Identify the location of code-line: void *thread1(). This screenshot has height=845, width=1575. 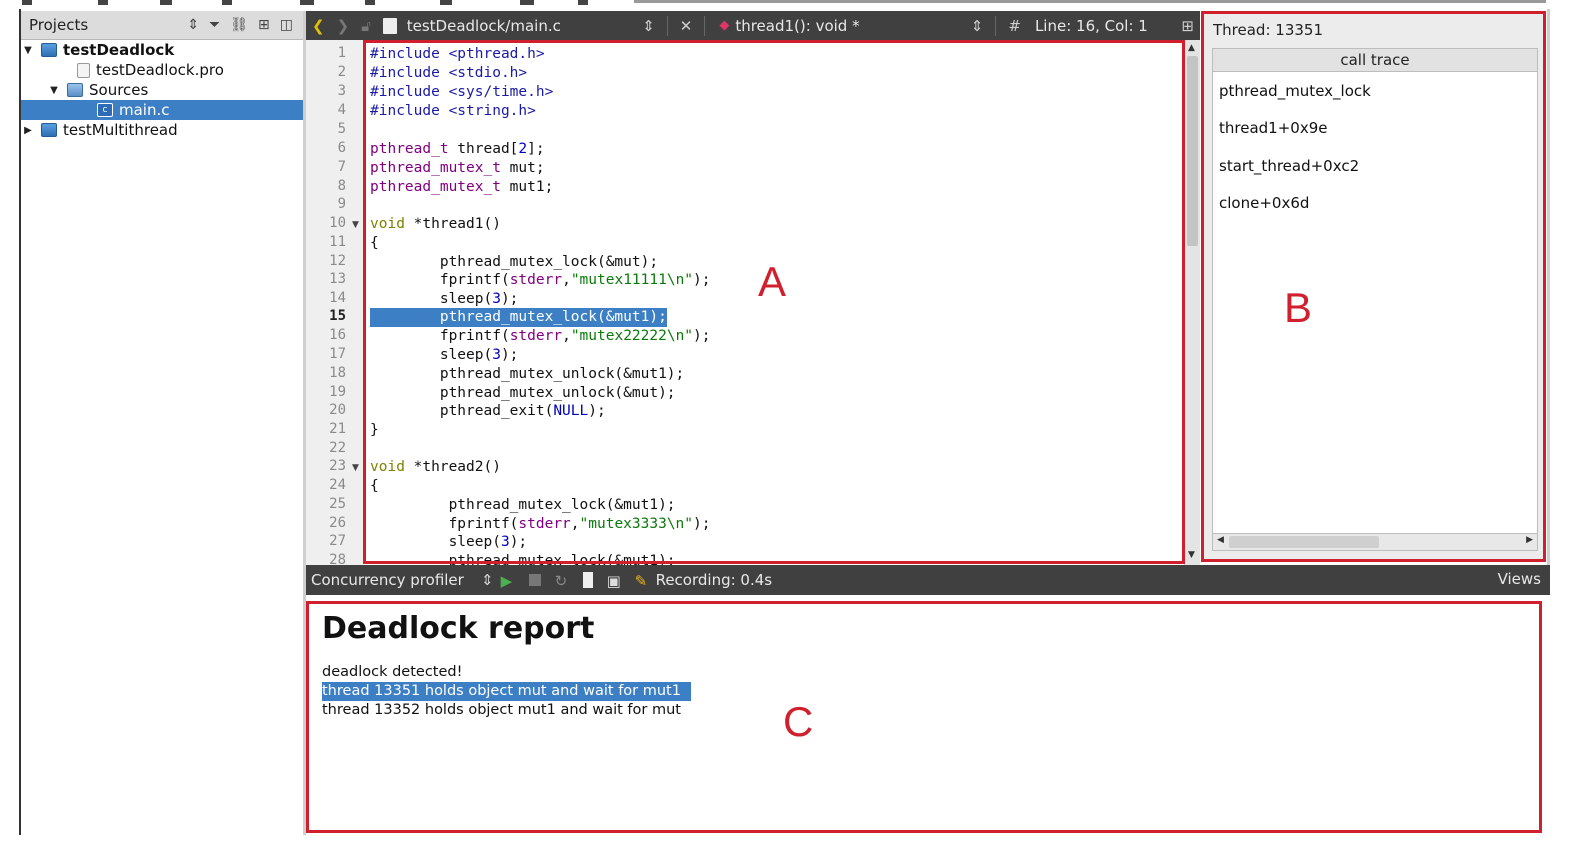
(435, 224).